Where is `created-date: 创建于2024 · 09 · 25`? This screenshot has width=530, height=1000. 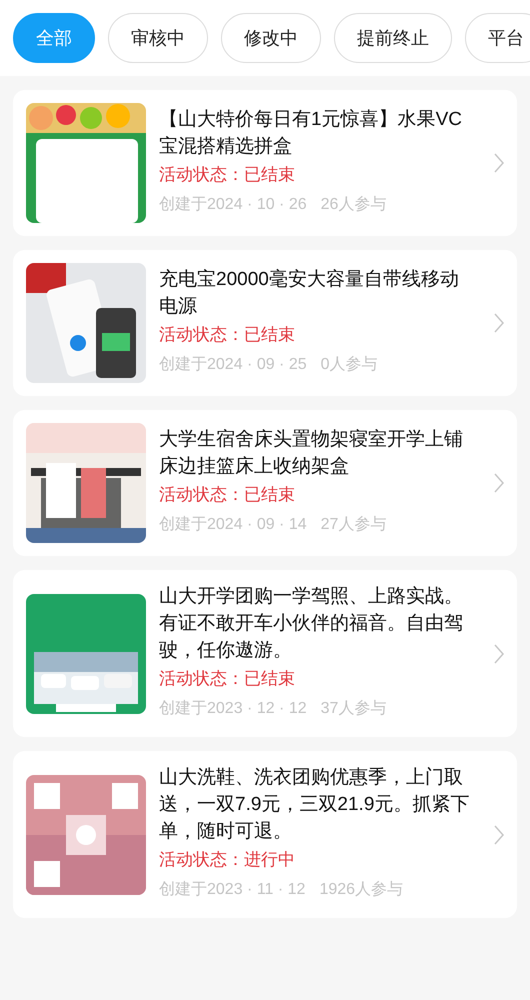
created-date: 创建于2024 · 09 · 25 is located at coordinates (233, 364).